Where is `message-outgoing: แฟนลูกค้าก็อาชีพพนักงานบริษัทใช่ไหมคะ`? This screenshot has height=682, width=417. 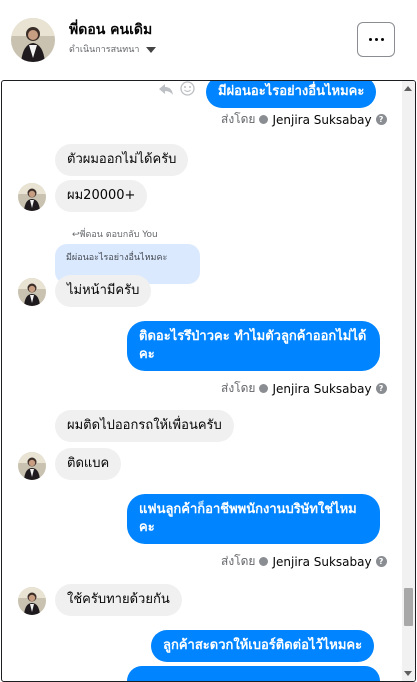
message-outgoing: แฟนลูกค้าก็อาชีพพนักงานบริษัทใช่ไหมคะ is located at coordinates (253, 519).